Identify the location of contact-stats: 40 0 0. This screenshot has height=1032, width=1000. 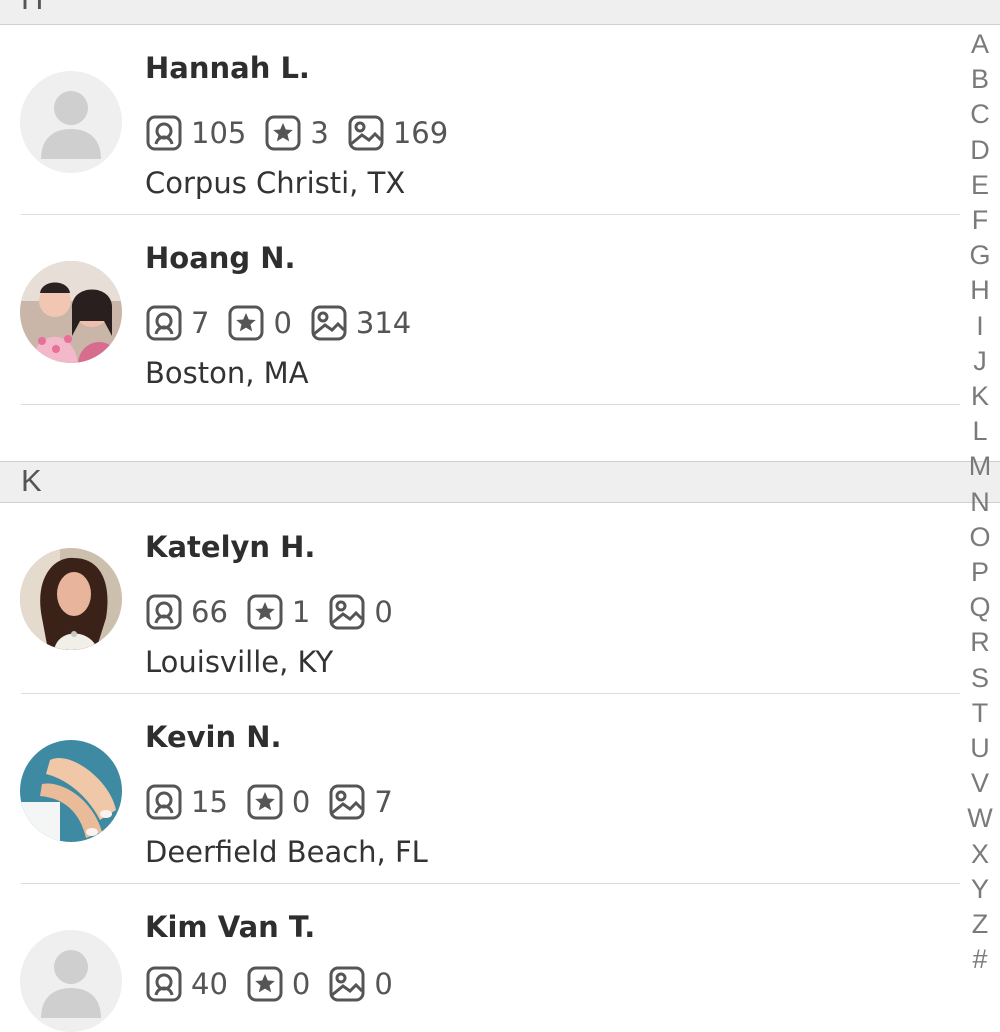
(278, 984).